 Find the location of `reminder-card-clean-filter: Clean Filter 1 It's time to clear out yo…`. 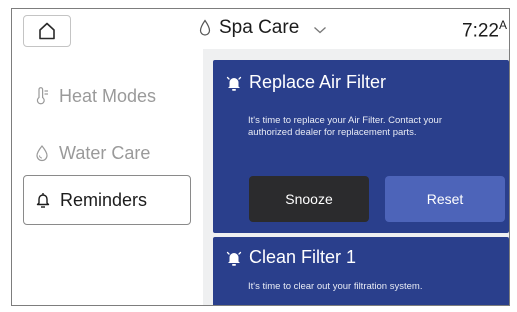

reminder-card-clean-filter: Clean Filter 1 It's time to clear out yo… is located at coordinates (361, 271).